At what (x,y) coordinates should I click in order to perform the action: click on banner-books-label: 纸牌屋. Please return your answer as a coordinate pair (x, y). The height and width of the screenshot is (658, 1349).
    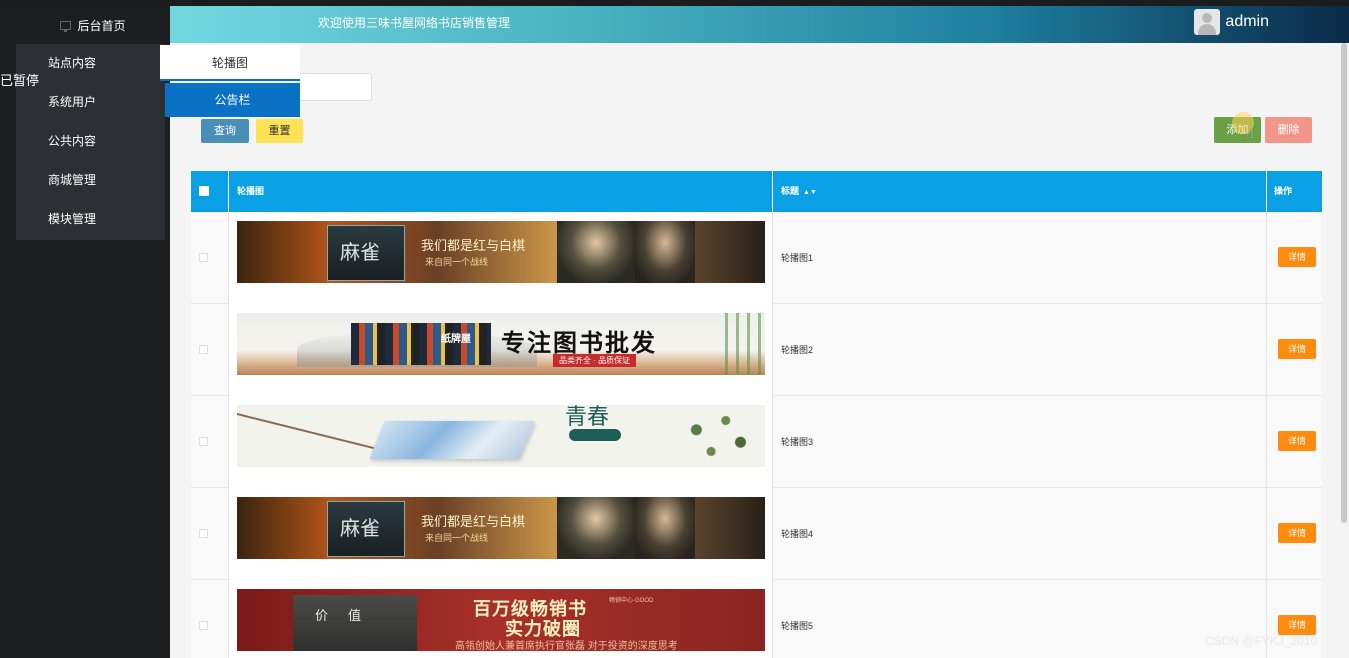
    Looking at the image, I should click on (456, 339).